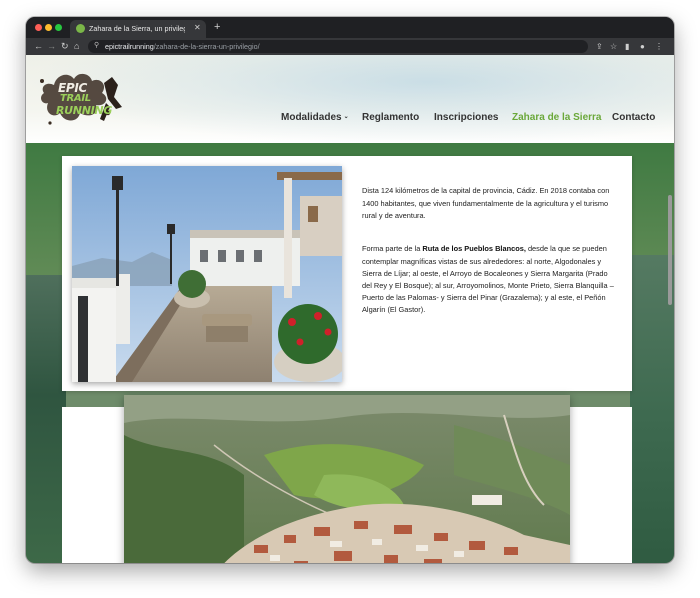 The image size is (700, 598). Describe the element at coordinates (46, 419) in the screenshot. I see `mountain-left-decoration` at that location.